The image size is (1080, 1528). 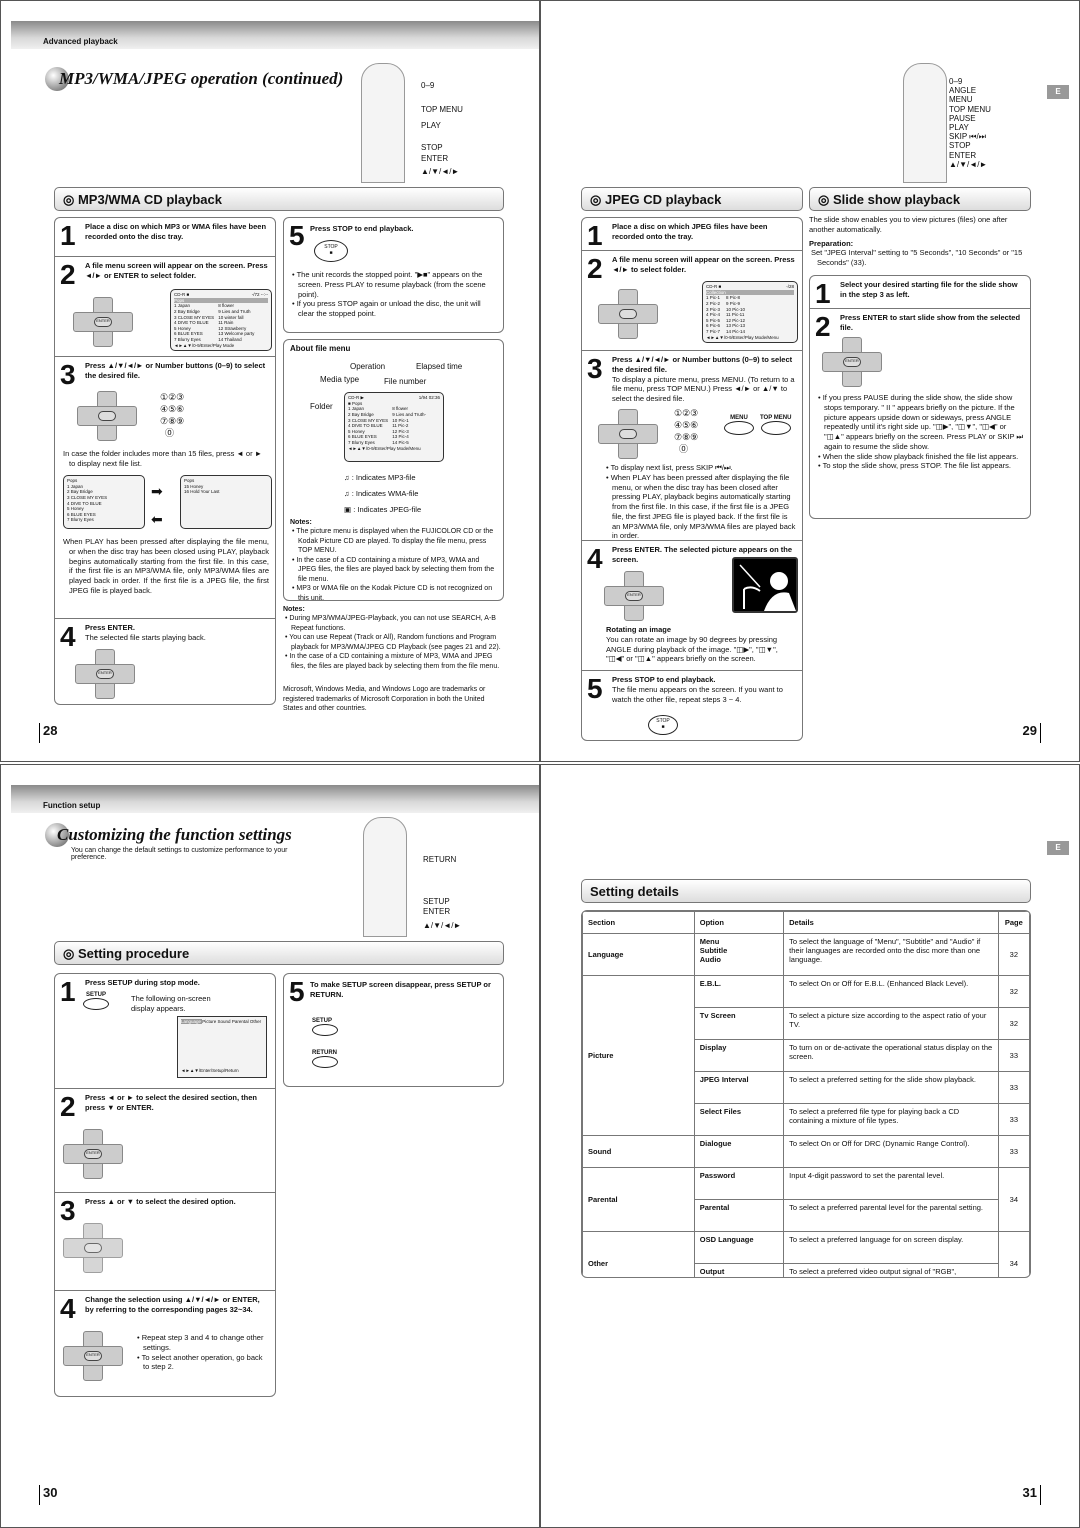 I want to click on column-header: Details, so click(x=891, y=922).